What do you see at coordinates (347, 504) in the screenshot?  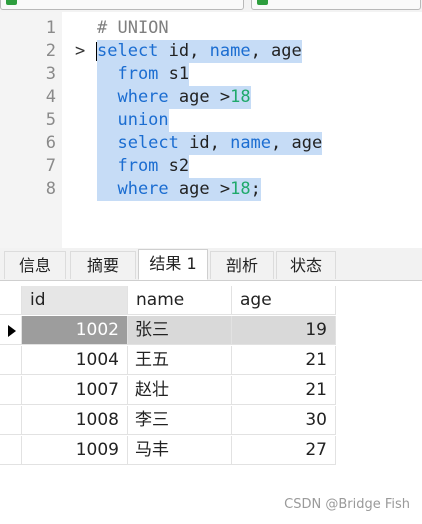 I see `watermark: CSDN @Bridge Fish` at bounding box center [347, 504].